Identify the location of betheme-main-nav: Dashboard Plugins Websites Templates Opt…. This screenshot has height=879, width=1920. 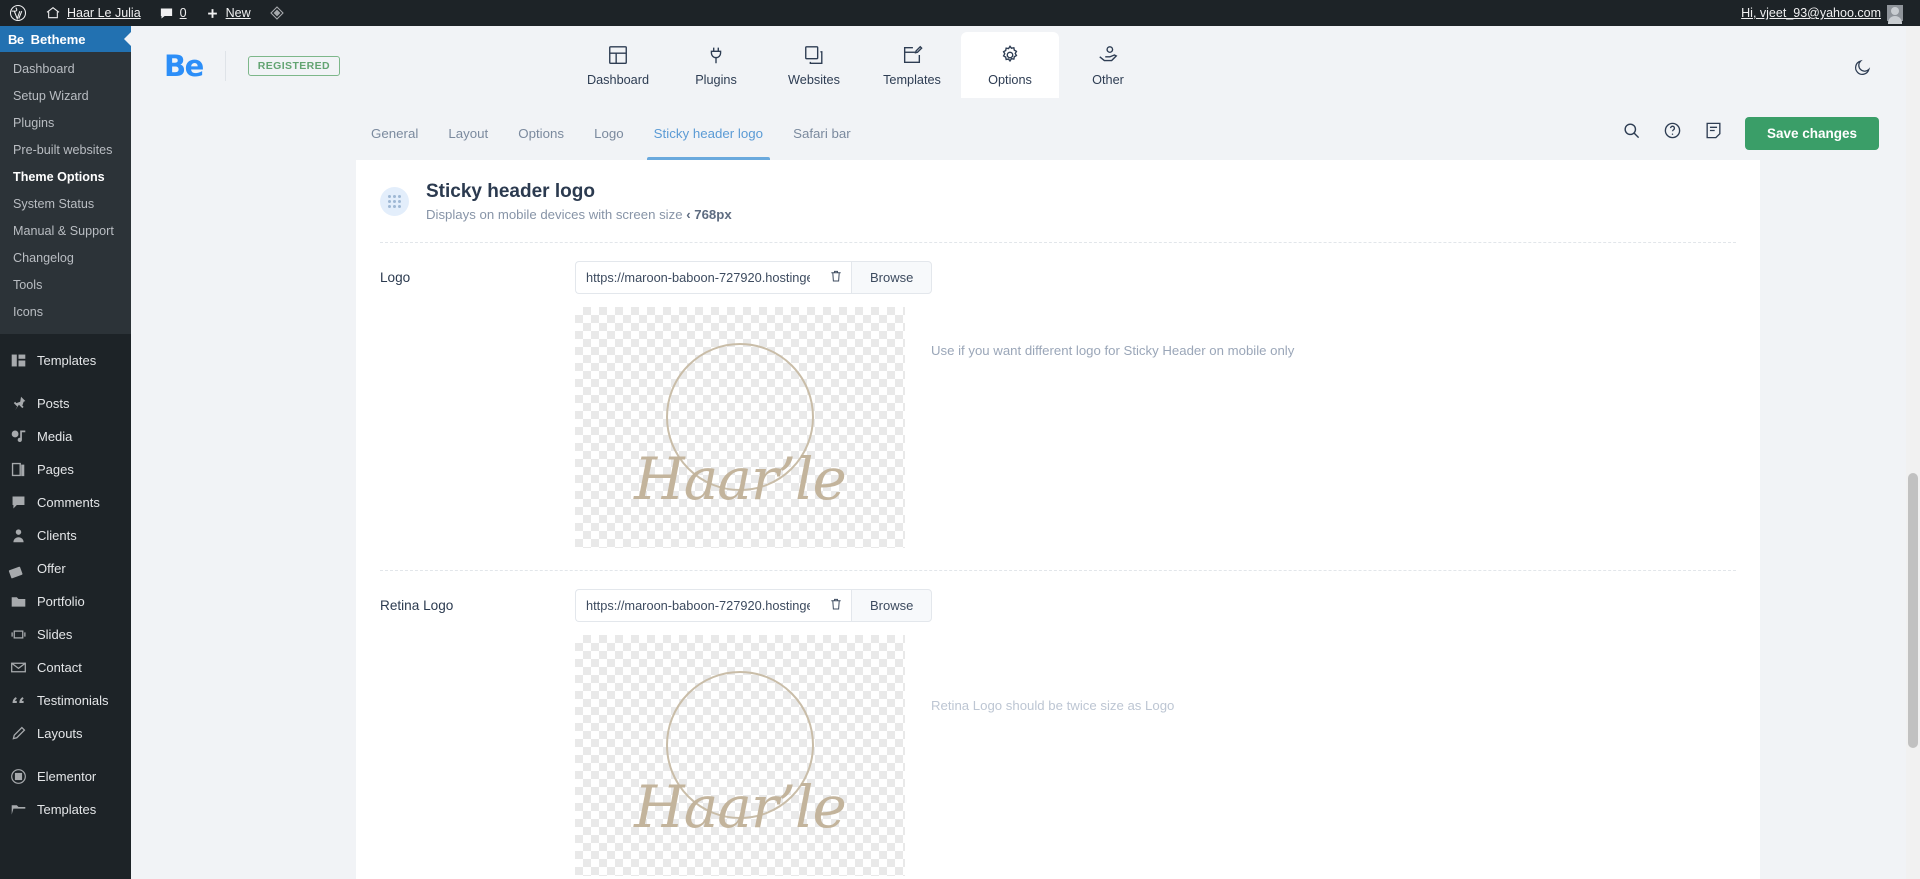
(863, 65).